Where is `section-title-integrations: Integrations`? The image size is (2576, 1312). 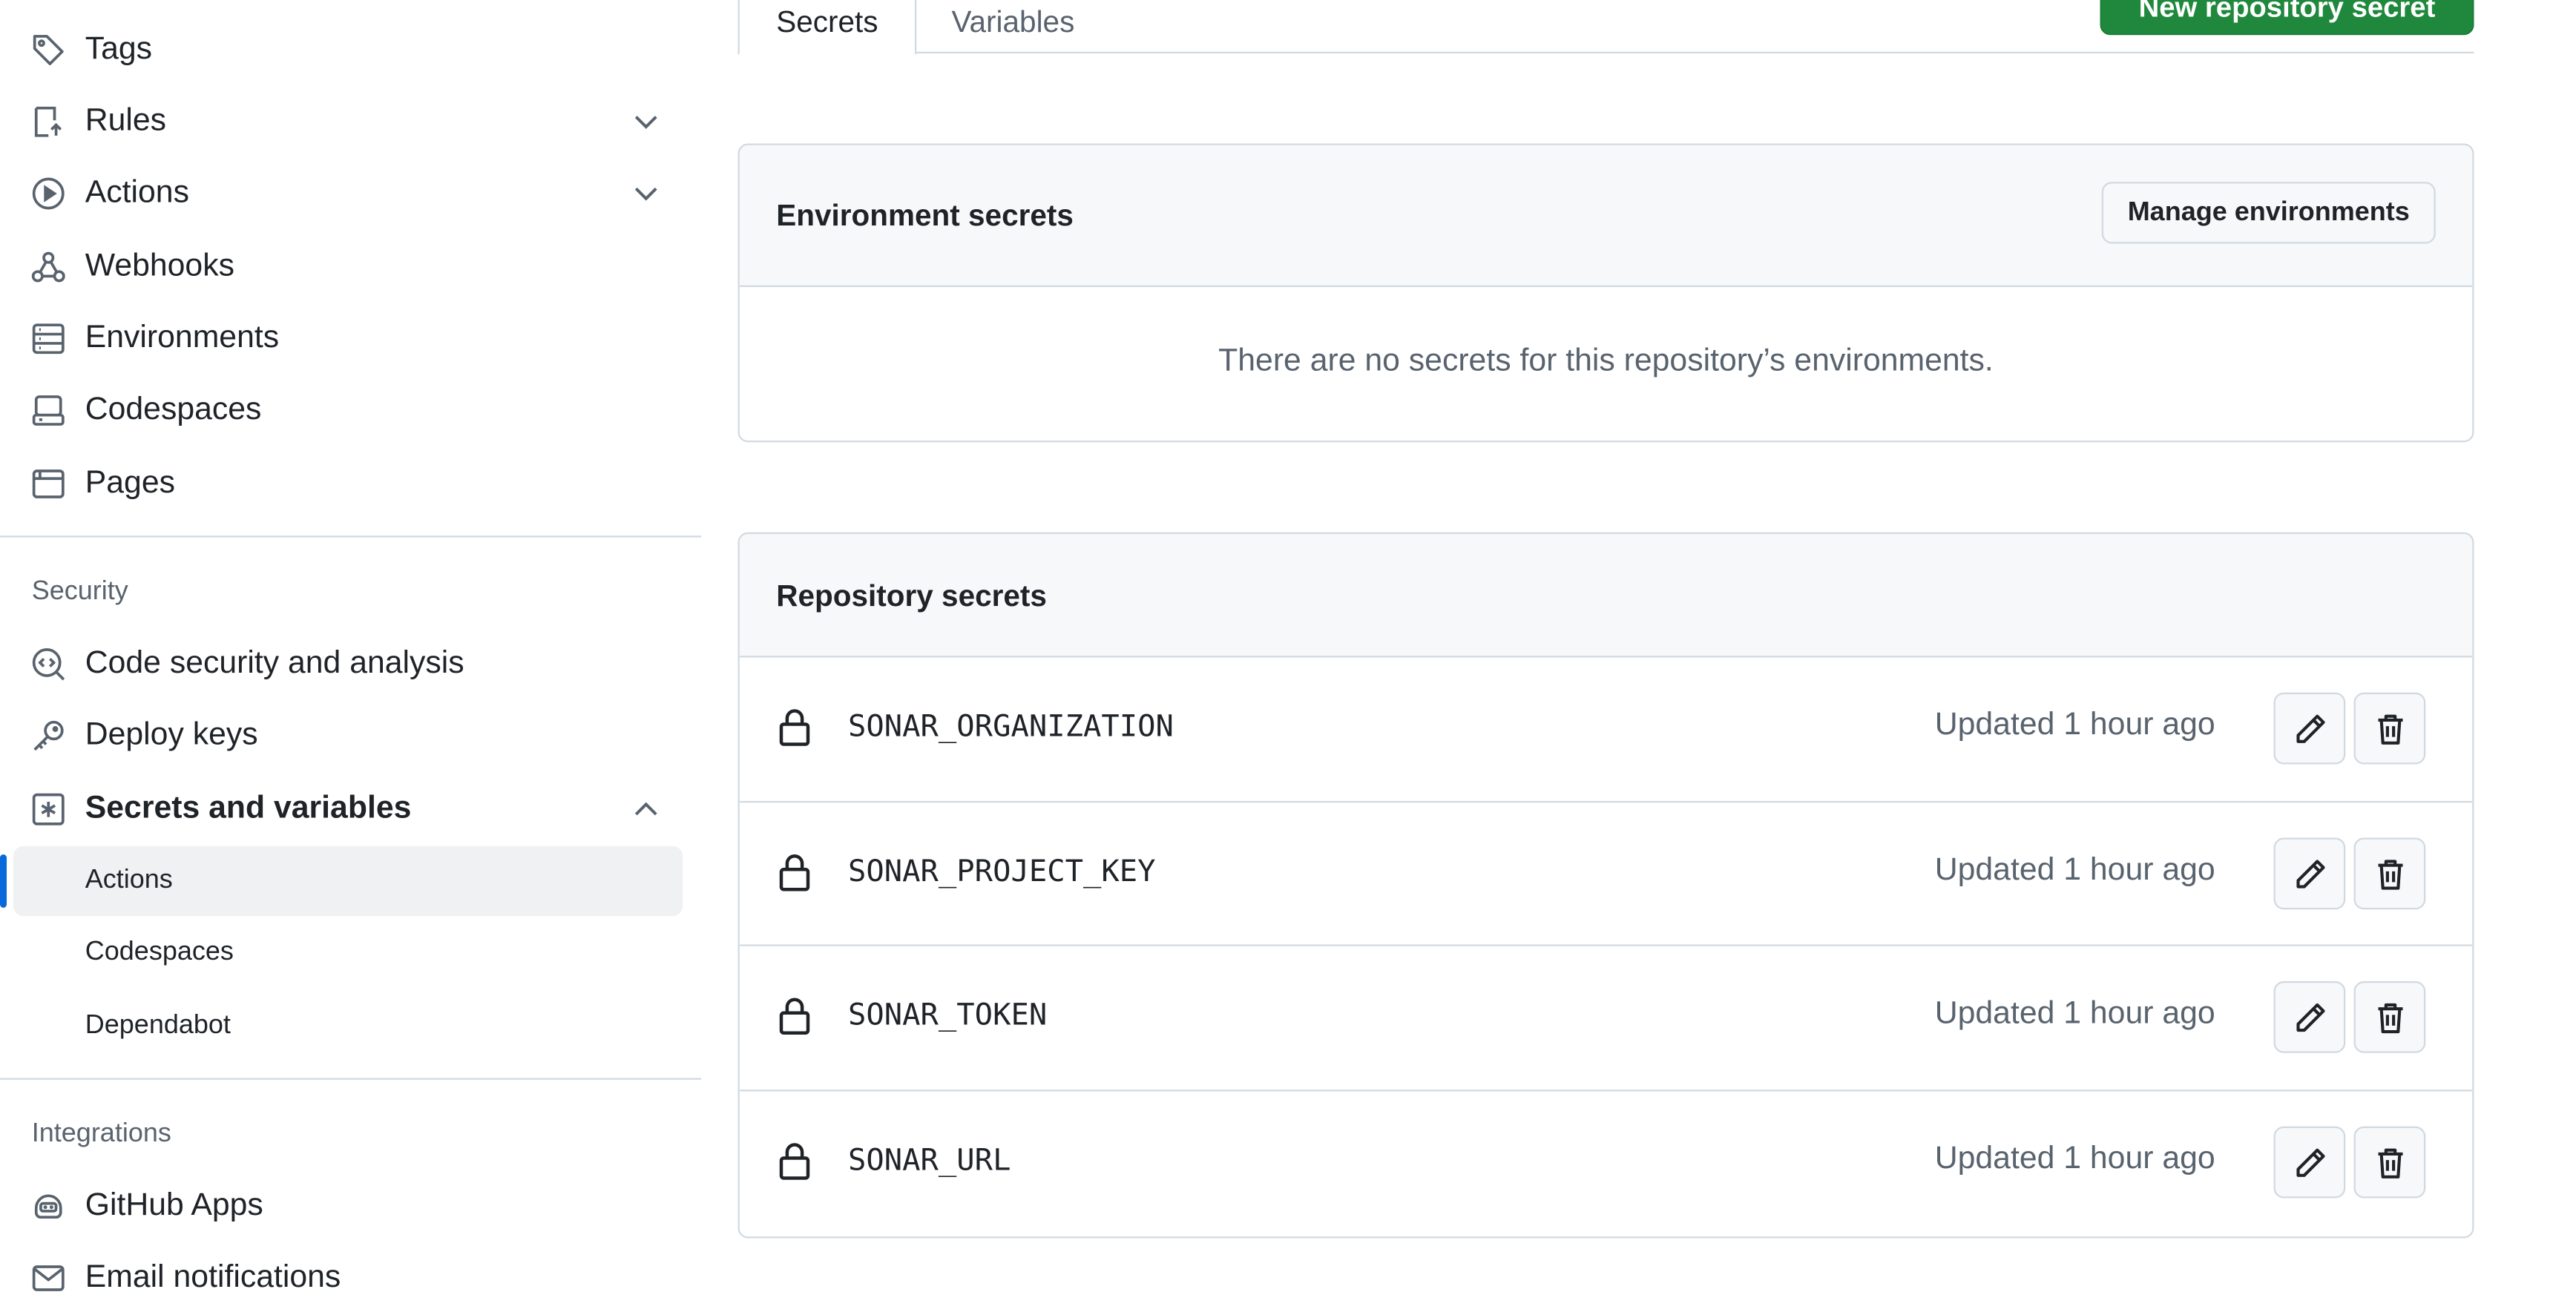 section-title-integrations: Integrations is located at coordinates (101, 1133).